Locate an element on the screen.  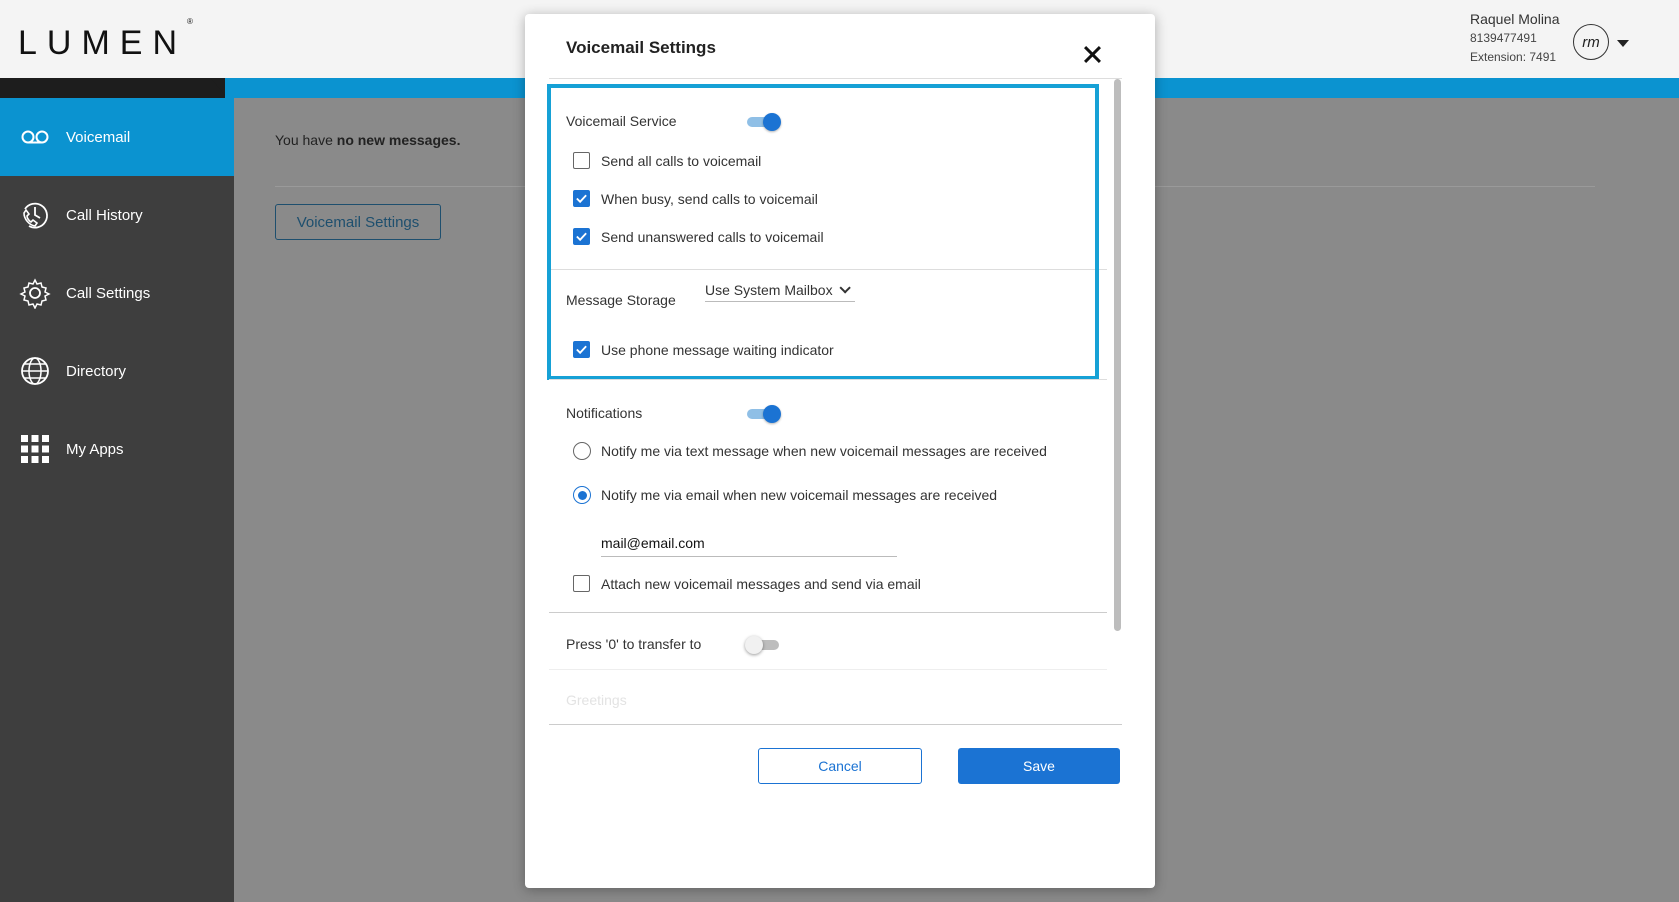
sidebar-item-label: Call History is located at coordinates (104, 215).